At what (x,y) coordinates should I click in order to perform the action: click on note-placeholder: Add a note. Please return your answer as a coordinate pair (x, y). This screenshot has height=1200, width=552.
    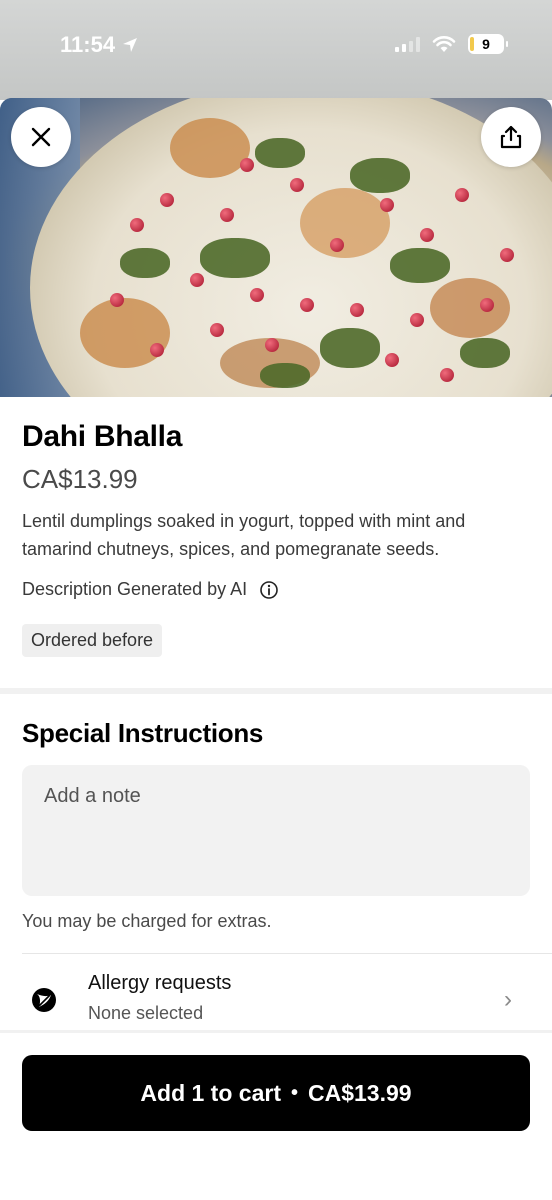
    Looking at the image, I should click on (92, 796).